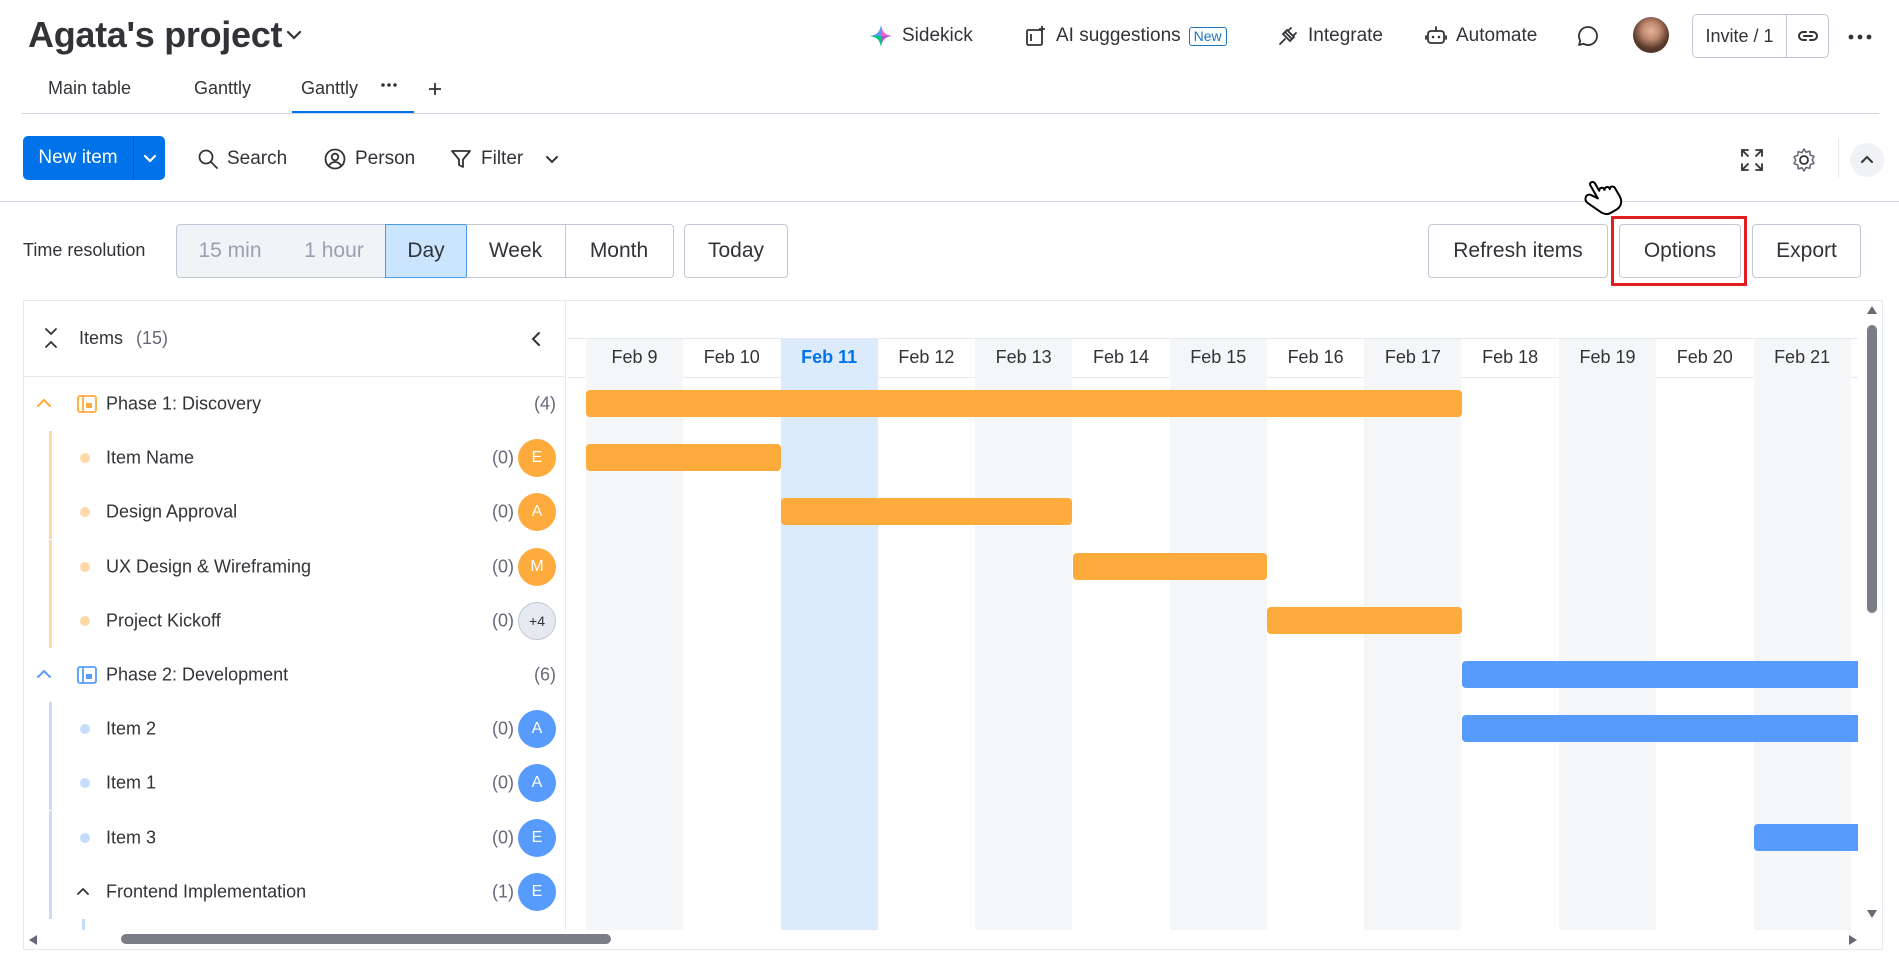  Describe the element at coordinates (1412, 357) in the screenshot. I see `date-header: Feb 17` at that location.